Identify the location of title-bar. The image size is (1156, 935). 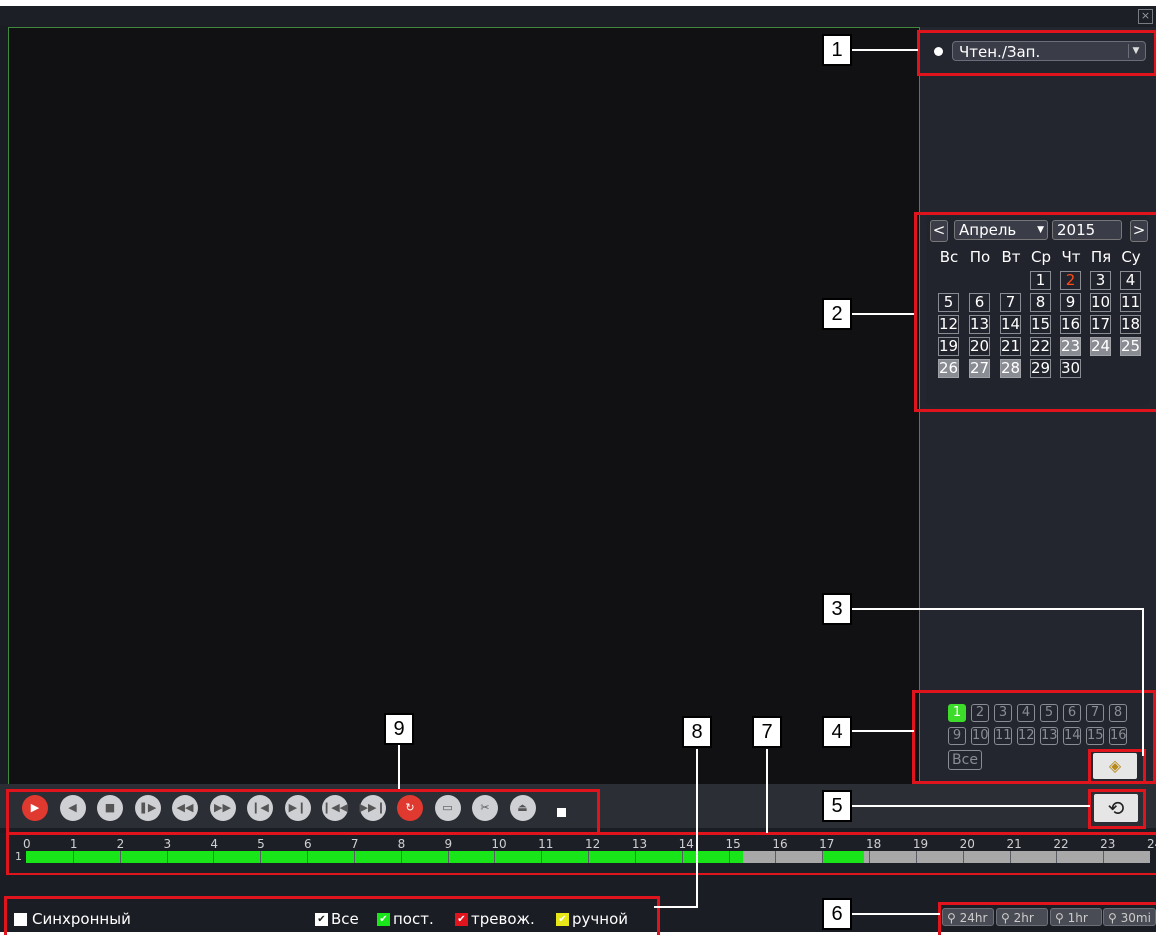
(578, 16).